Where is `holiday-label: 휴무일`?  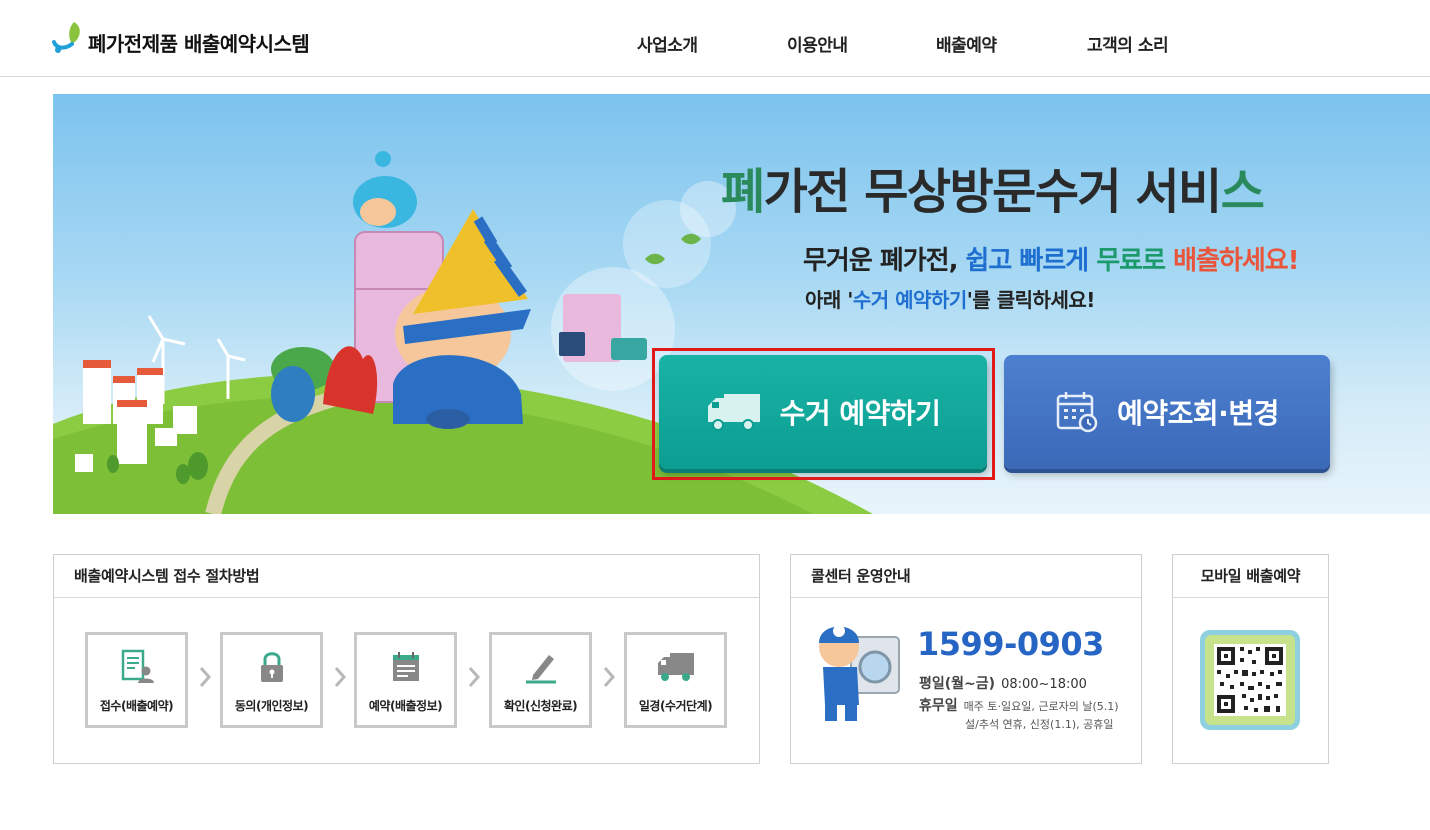
holiday-label: 휴무일 is located at coordinates (938, 706).